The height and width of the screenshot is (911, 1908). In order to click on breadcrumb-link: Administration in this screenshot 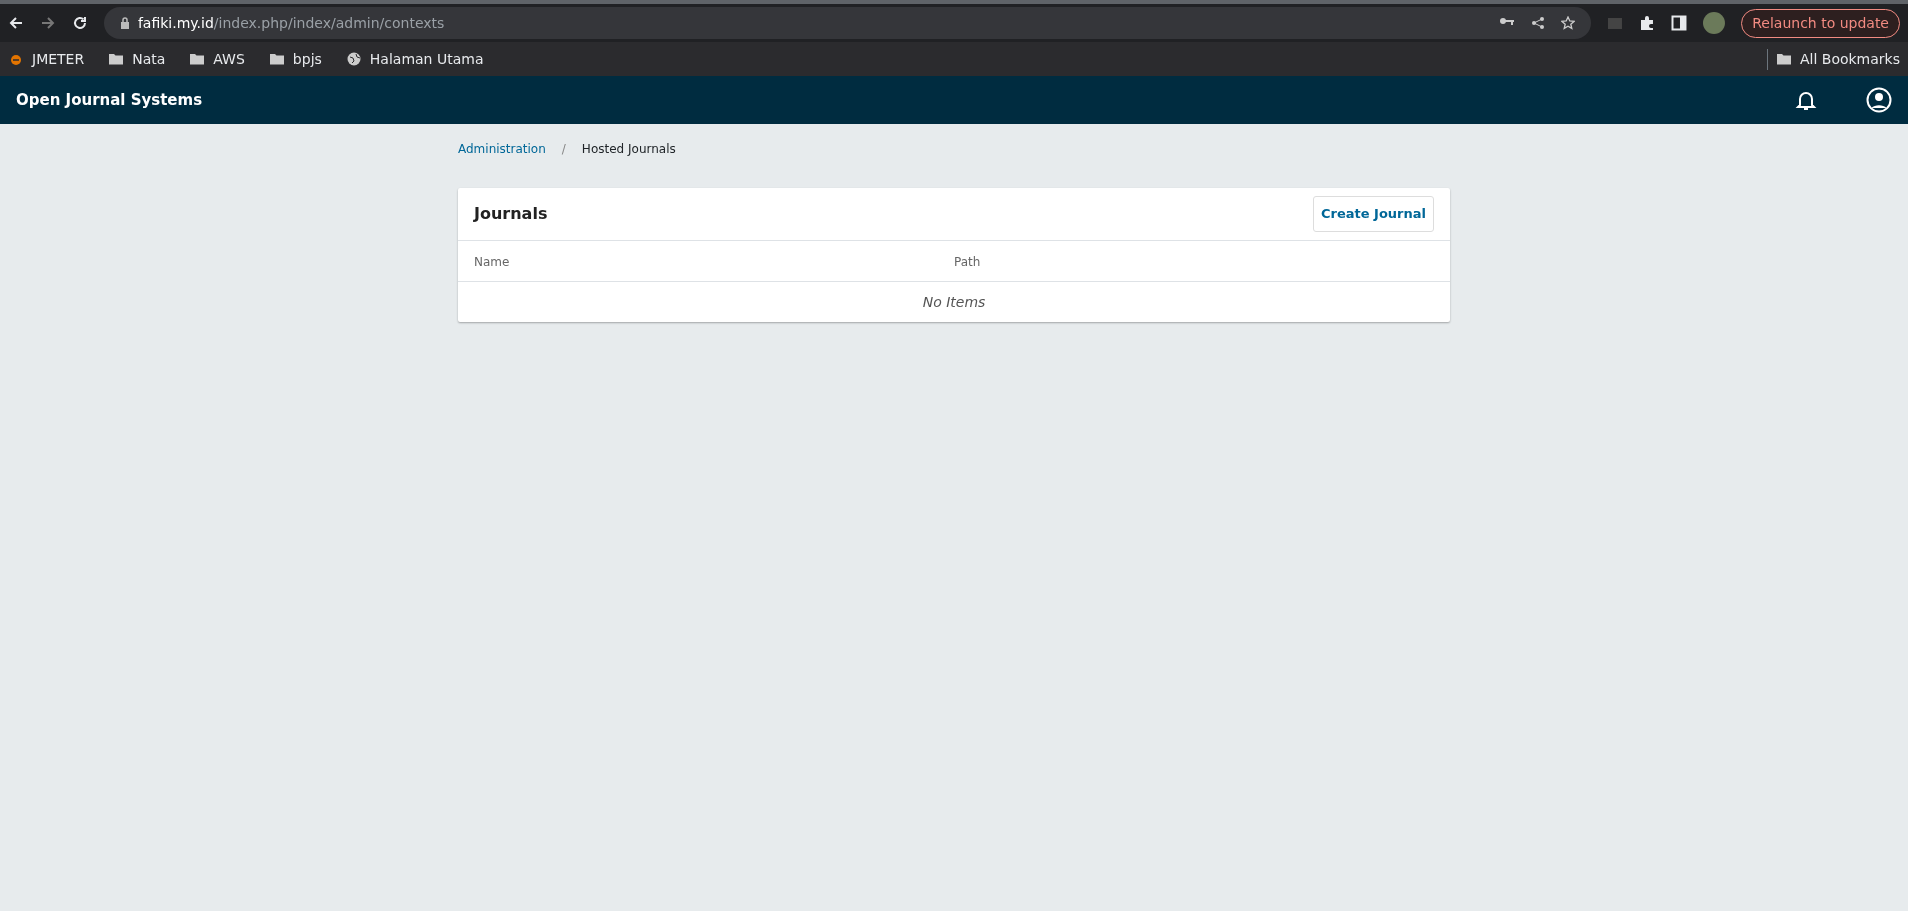, I will do `click(502, 149)`.